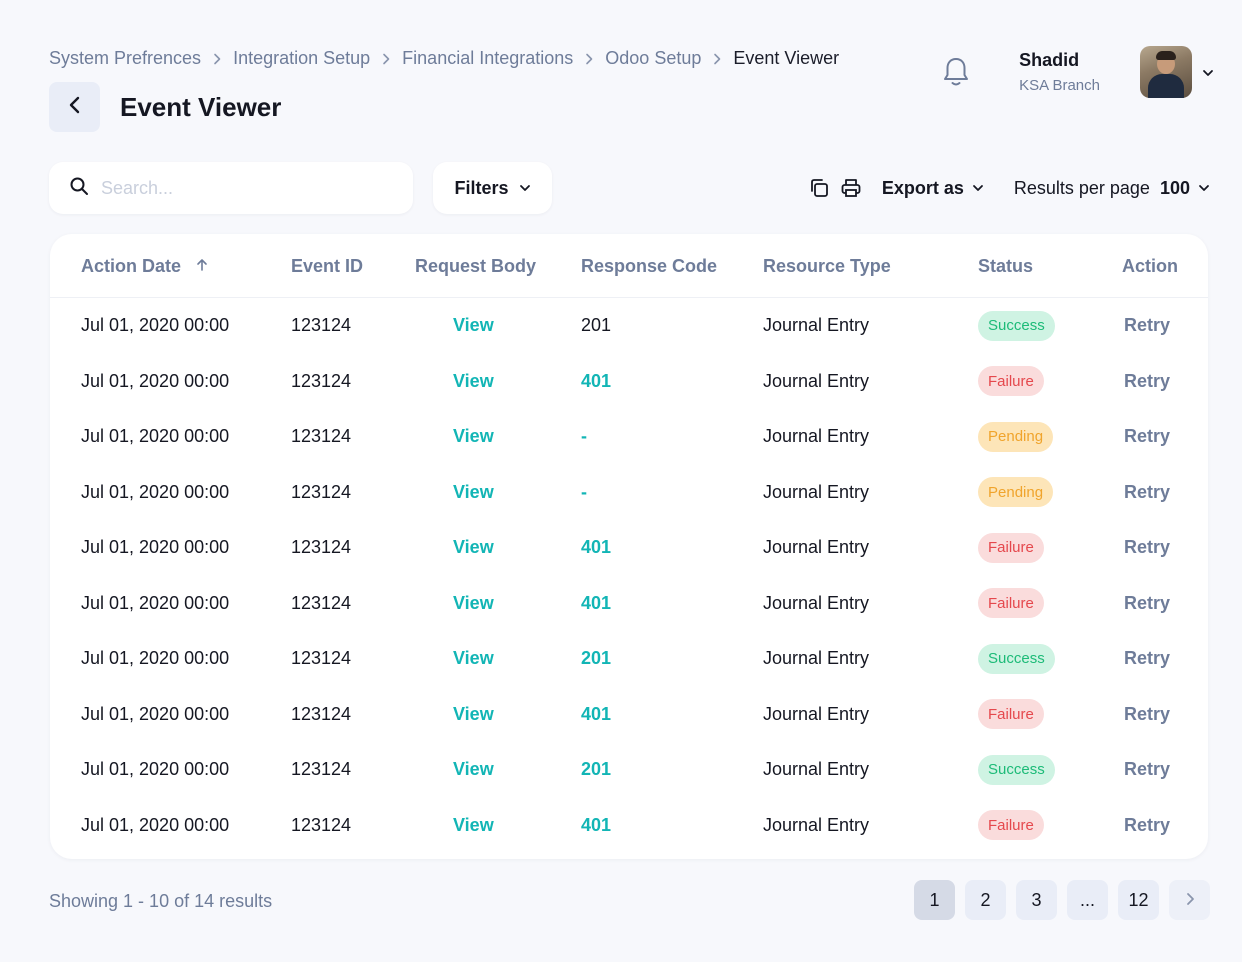 The image size is (1242, 962). Describe the element at coordinates (1016, 436) in the screenshot. I see `status-badge: Pending` at that location.